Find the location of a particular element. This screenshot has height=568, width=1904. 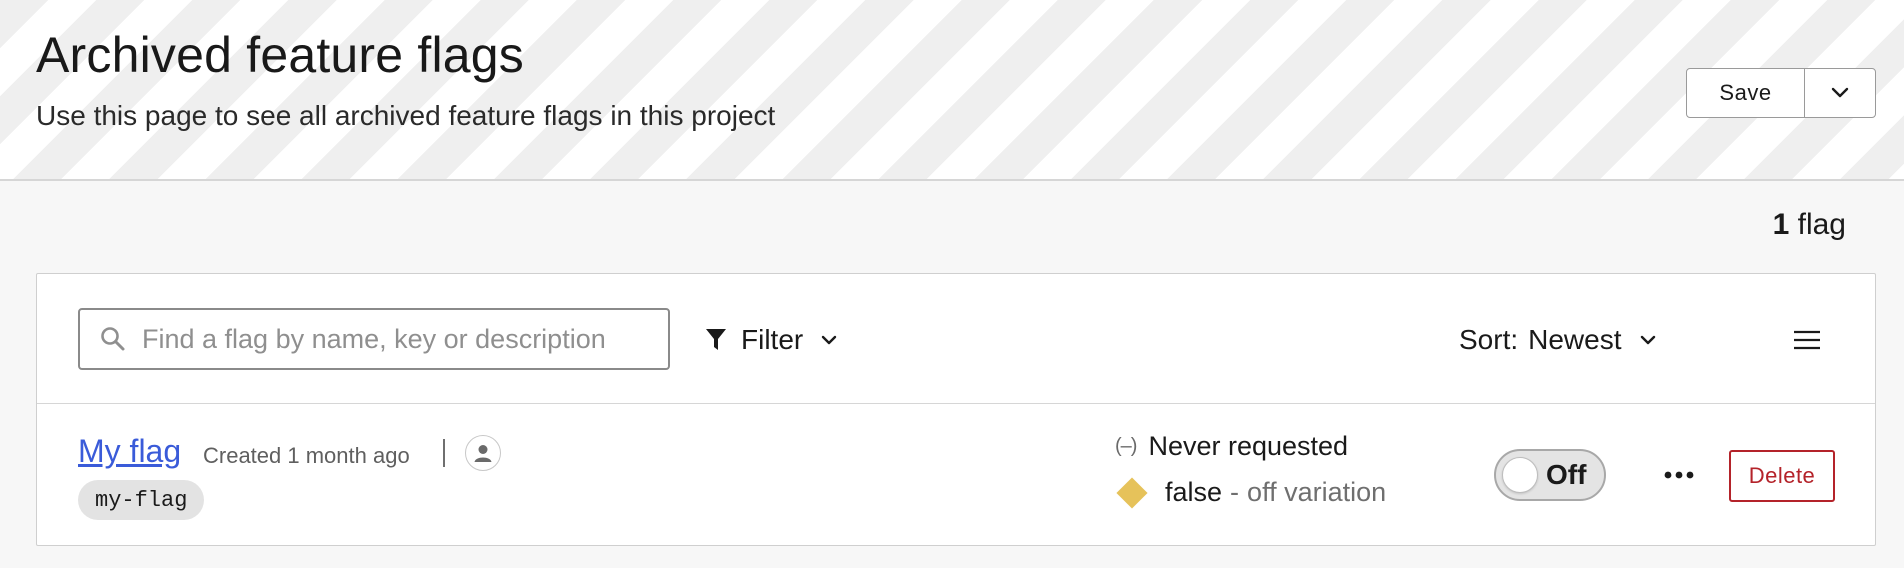

sort-button: Sort: Newest is located at coordinates (1557, 340).